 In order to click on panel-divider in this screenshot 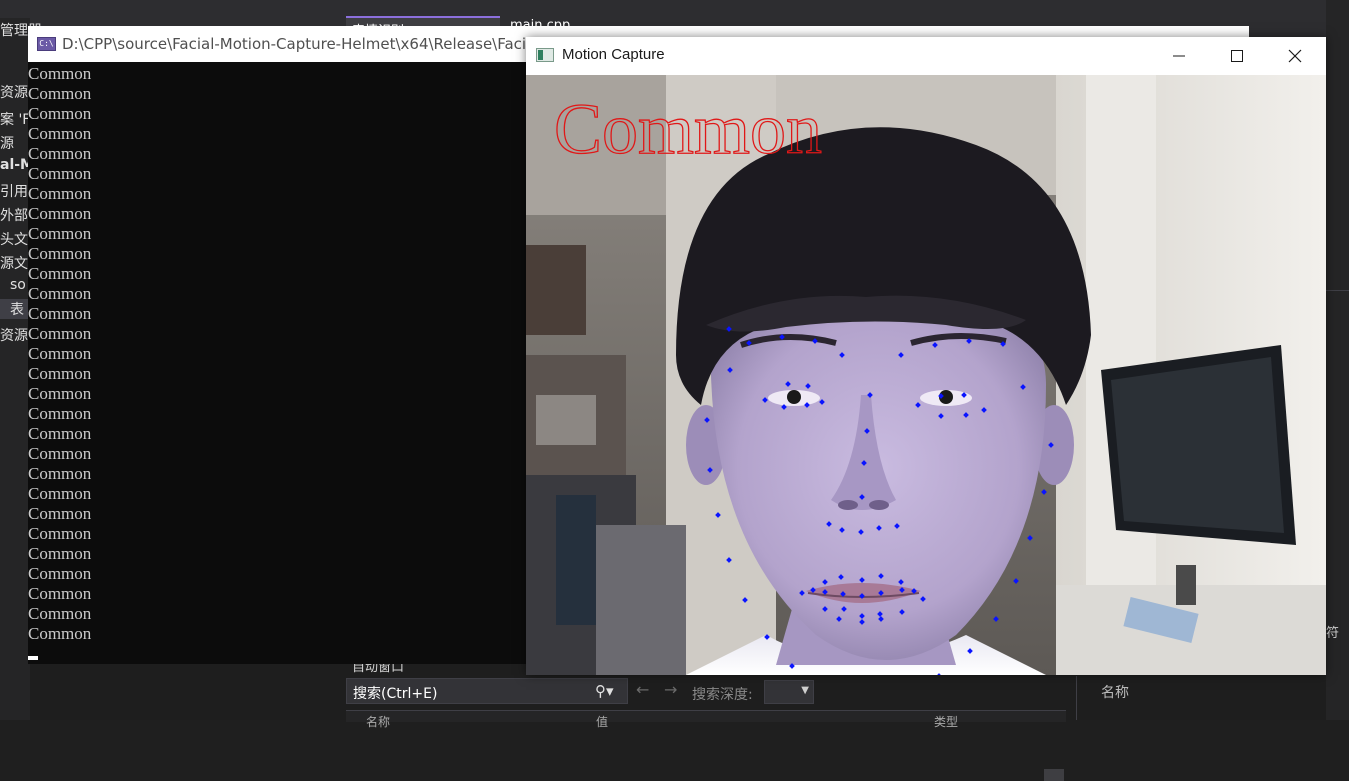, I will do `click(1337, 290)`.